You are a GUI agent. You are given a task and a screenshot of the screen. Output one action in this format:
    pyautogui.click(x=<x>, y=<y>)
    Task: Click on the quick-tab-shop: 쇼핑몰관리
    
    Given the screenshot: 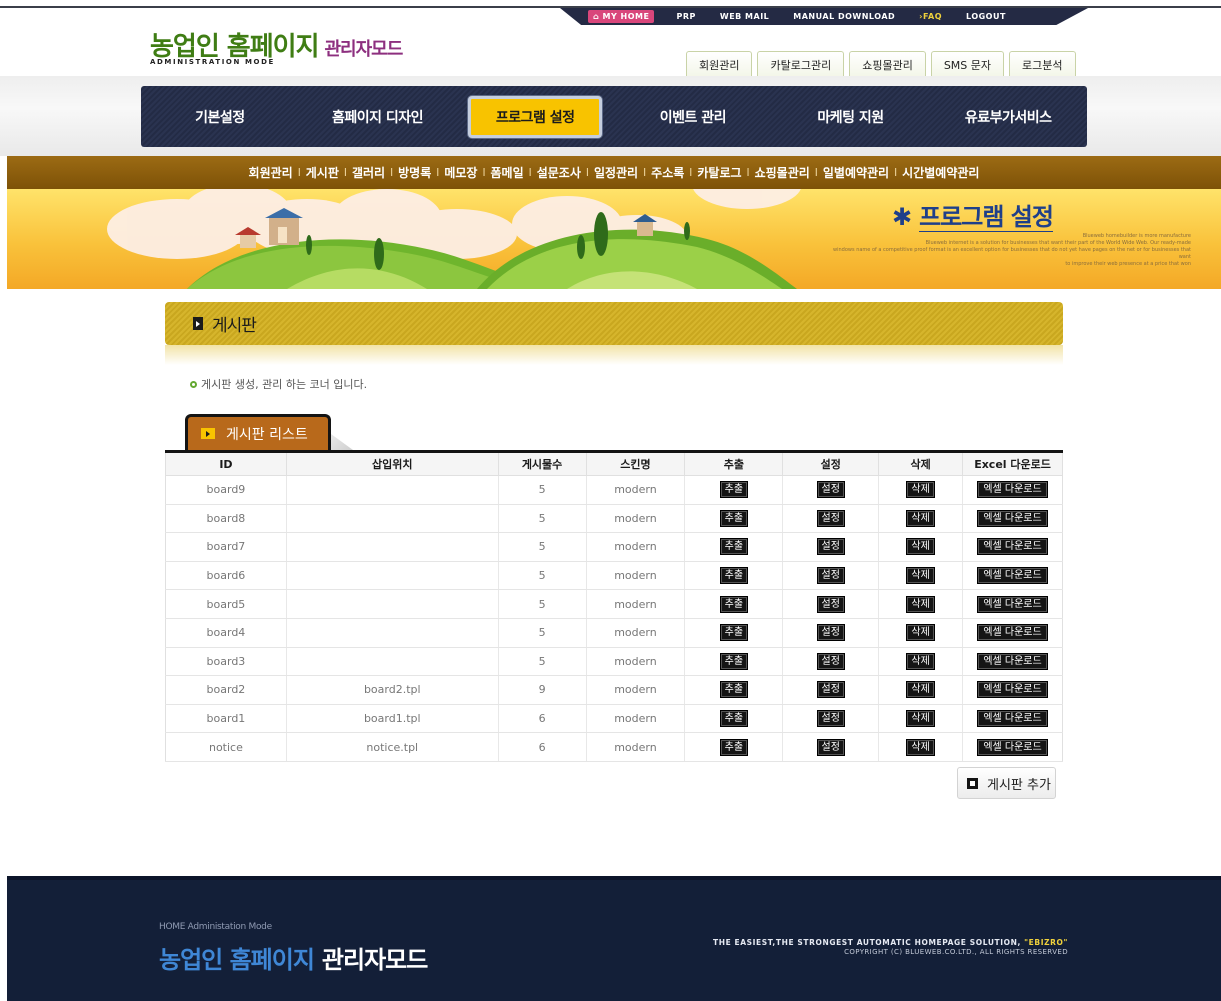 What is the action you would take?
    pyautogui.click(x=887, y=64)
    